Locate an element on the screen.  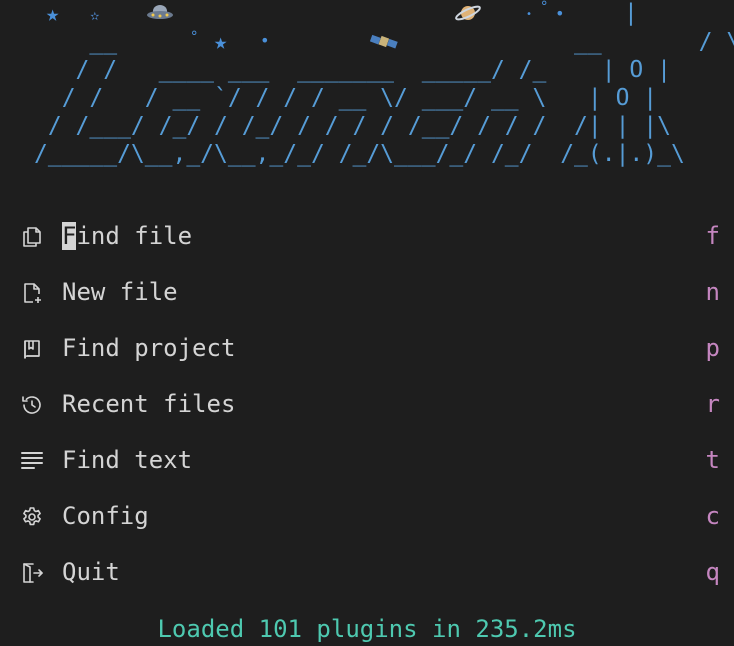
menu-item-label: Quit is located at coordinates (91, 572).